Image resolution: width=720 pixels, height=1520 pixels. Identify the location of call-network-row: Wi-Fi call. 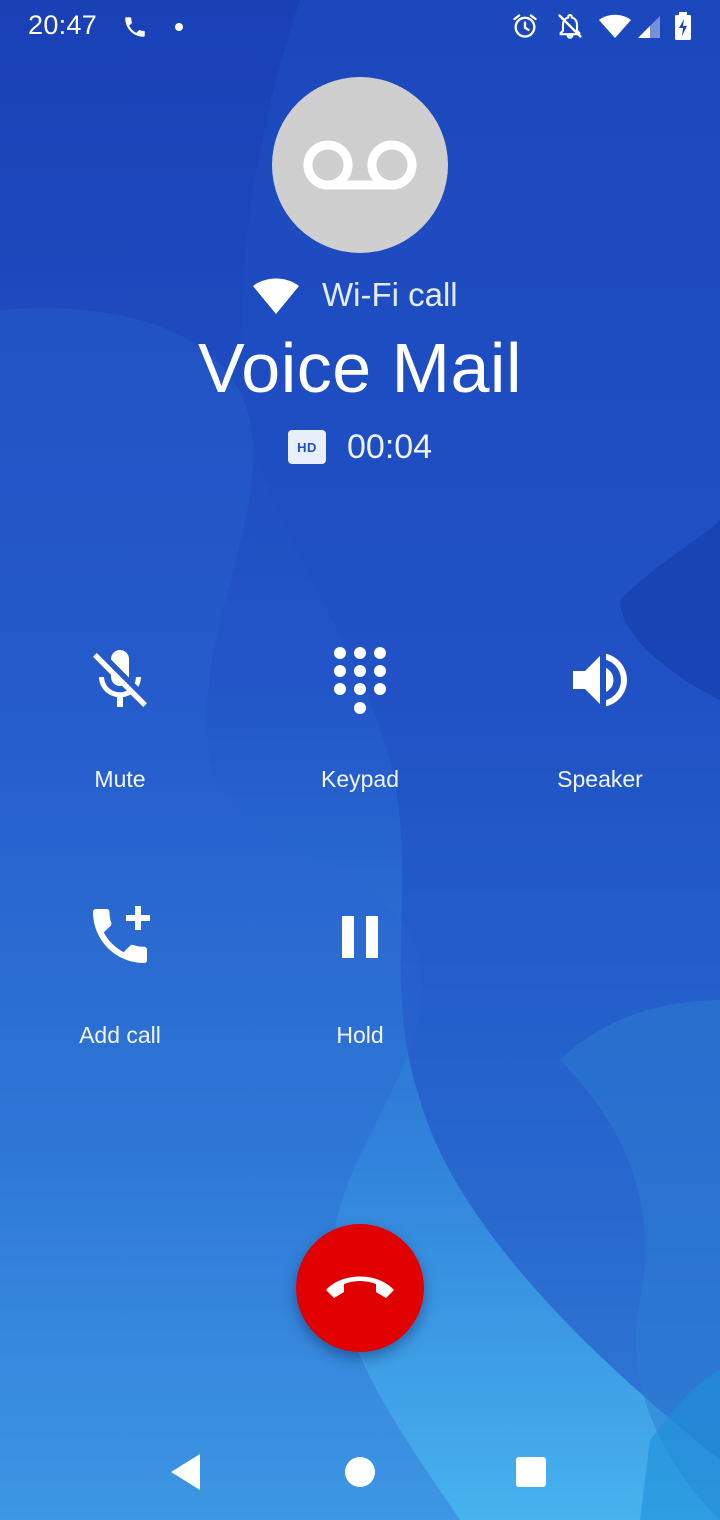
(360, 296).